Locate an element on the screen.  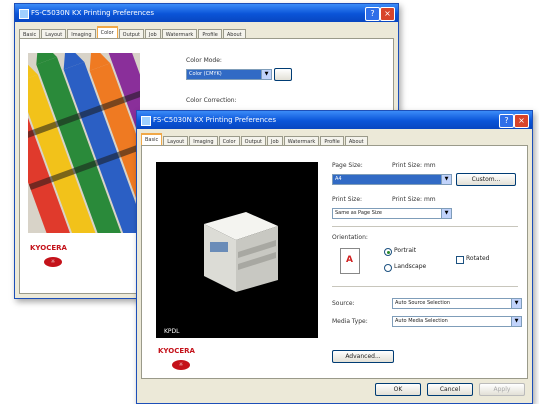
media-type-select: Auto Media Selection ▼ is located at coordinates (457, 321).